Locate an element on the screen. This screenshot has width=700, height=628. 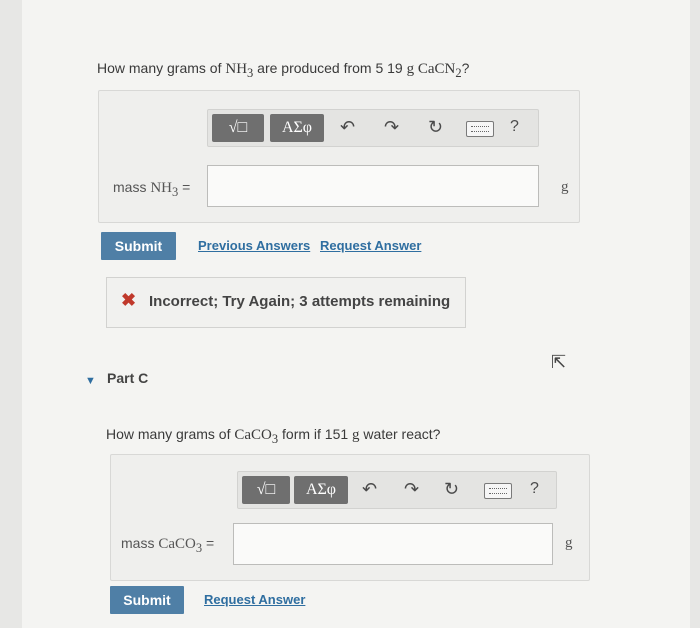
partb-math-toolbar: √□ ΑΣφ ↶ ↷ ↻ ? is located at coordinates (373, 128).